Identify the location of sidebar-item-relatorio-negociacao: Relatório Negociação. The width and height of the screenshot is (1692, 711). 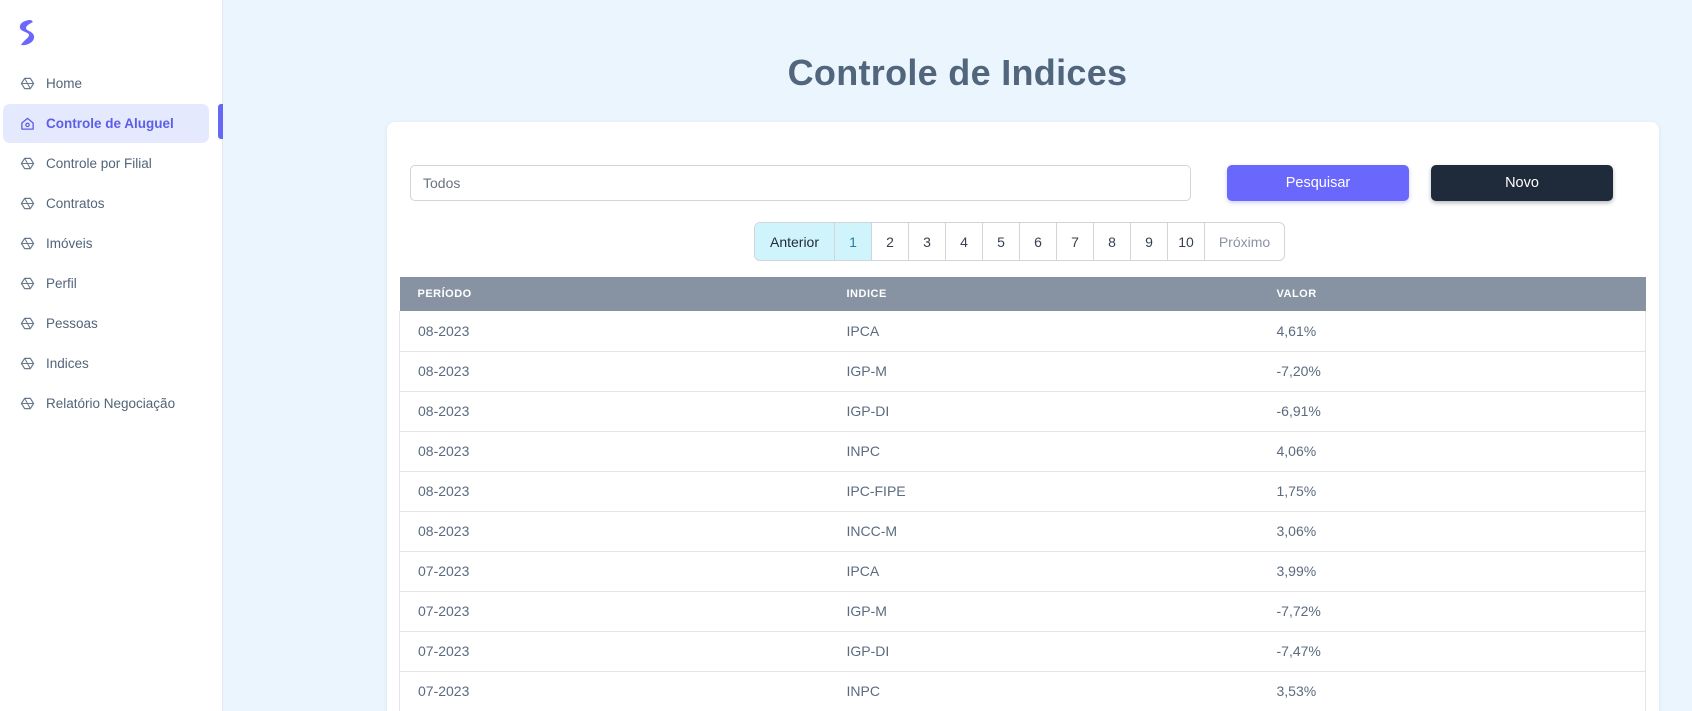
(106, 403).